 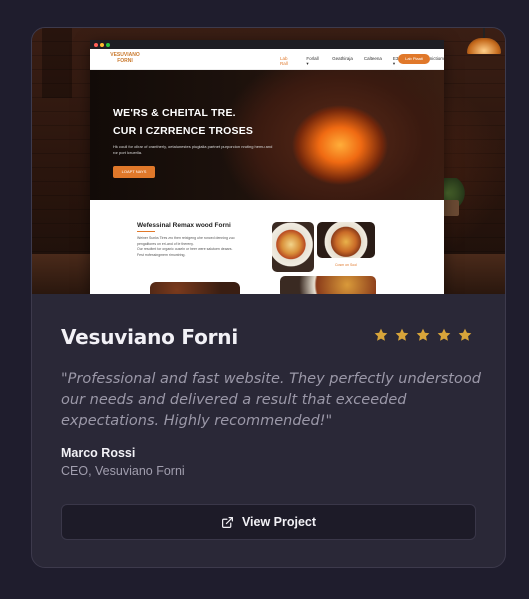 I want to click on site-section-line: Fest rrofessingmem rimuntring., so click(x=161, y=254).